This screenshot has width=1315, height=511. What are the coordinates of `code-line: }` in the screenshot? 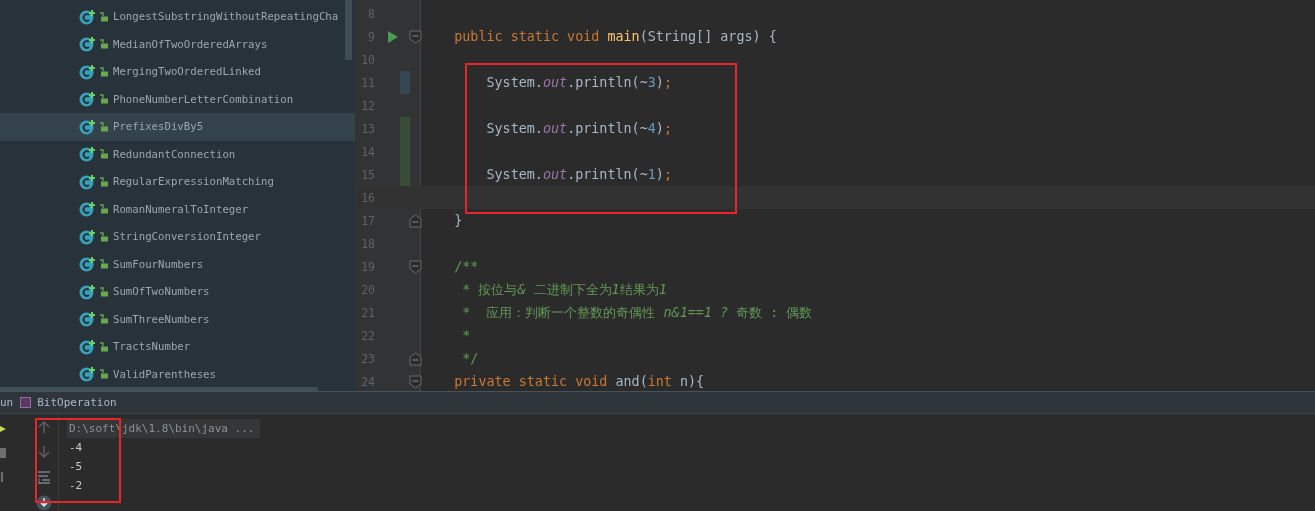 It's located at (458, 220).